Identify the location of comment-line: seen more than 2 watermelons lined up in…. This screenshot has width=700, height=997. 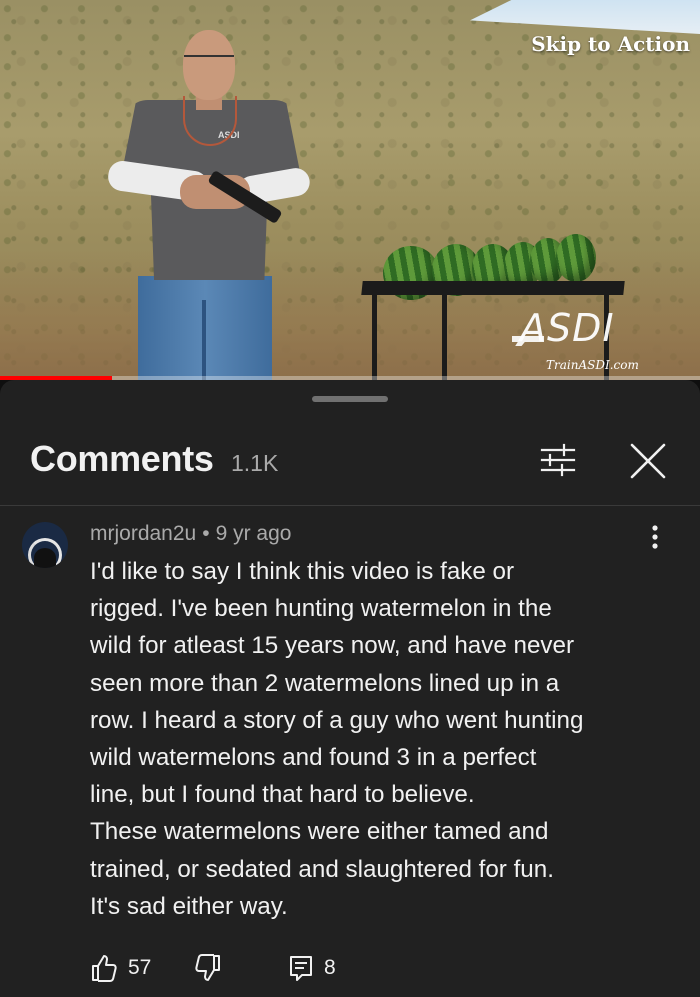
(325, 683).